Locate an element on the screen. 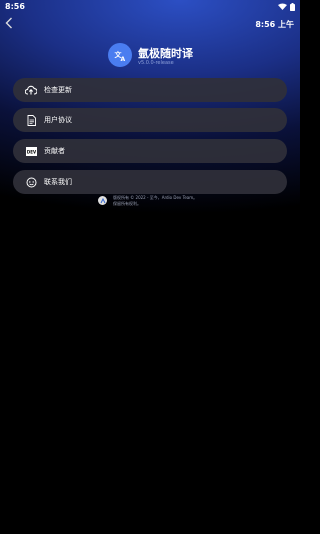 The image size is (320, 534). copyright-text: 版权所有 © 2022 - 至今，Ardio Dev Team。 保留所有权利。 is located at coordinates (155, 200).